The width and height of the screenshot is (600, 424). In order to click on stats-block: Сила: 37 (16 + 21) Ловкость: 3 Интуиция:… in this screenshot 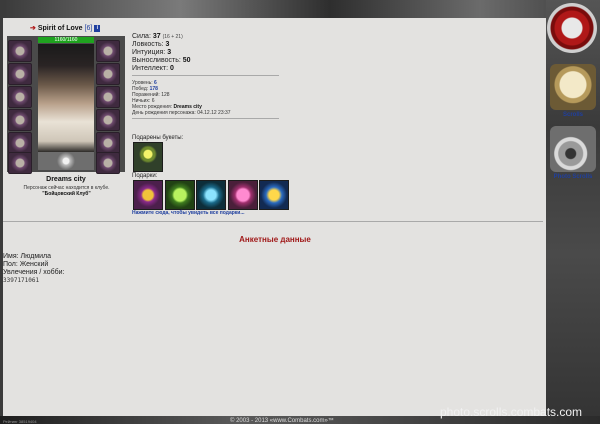, I will do `click(161, 53)`.